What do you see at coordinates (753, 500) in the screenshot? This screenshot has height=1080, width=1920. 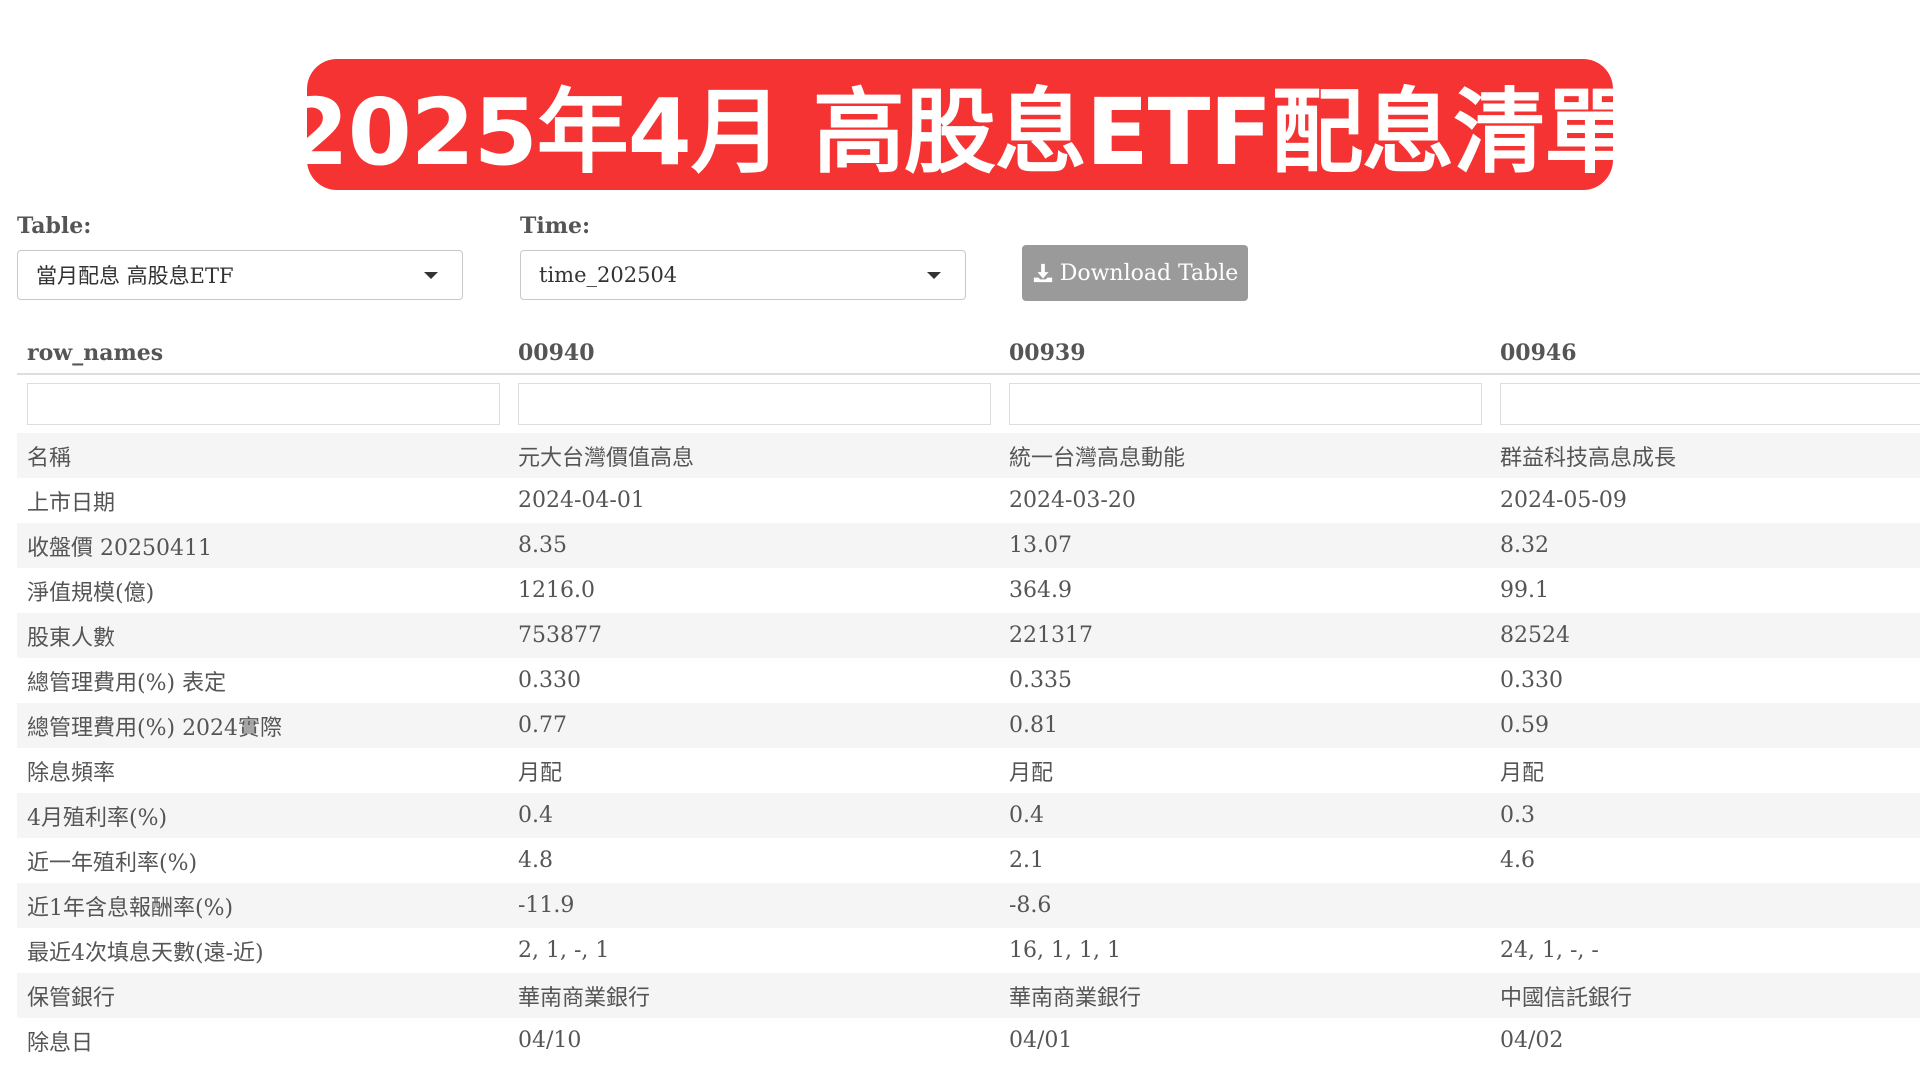 I see `table-cell: 2024-04-01` at bounding box center [753, 500].